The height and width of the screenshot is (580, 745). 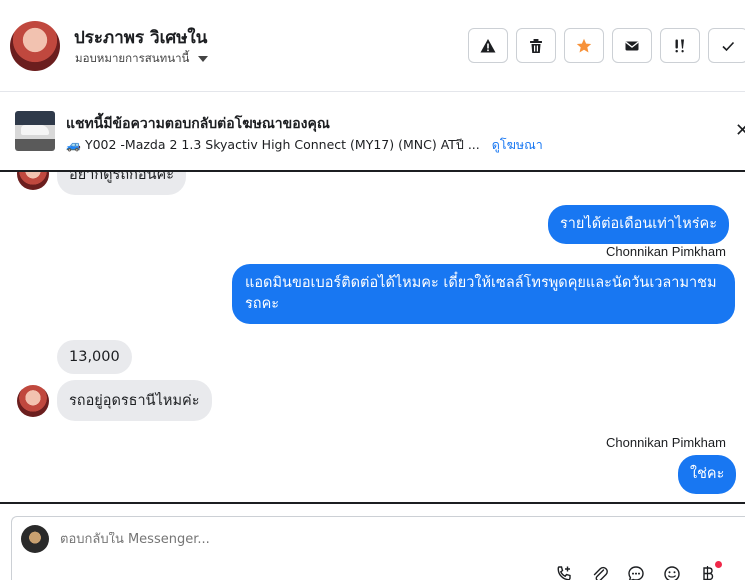 I want to click on payment-button, so click(x=710, y=570).